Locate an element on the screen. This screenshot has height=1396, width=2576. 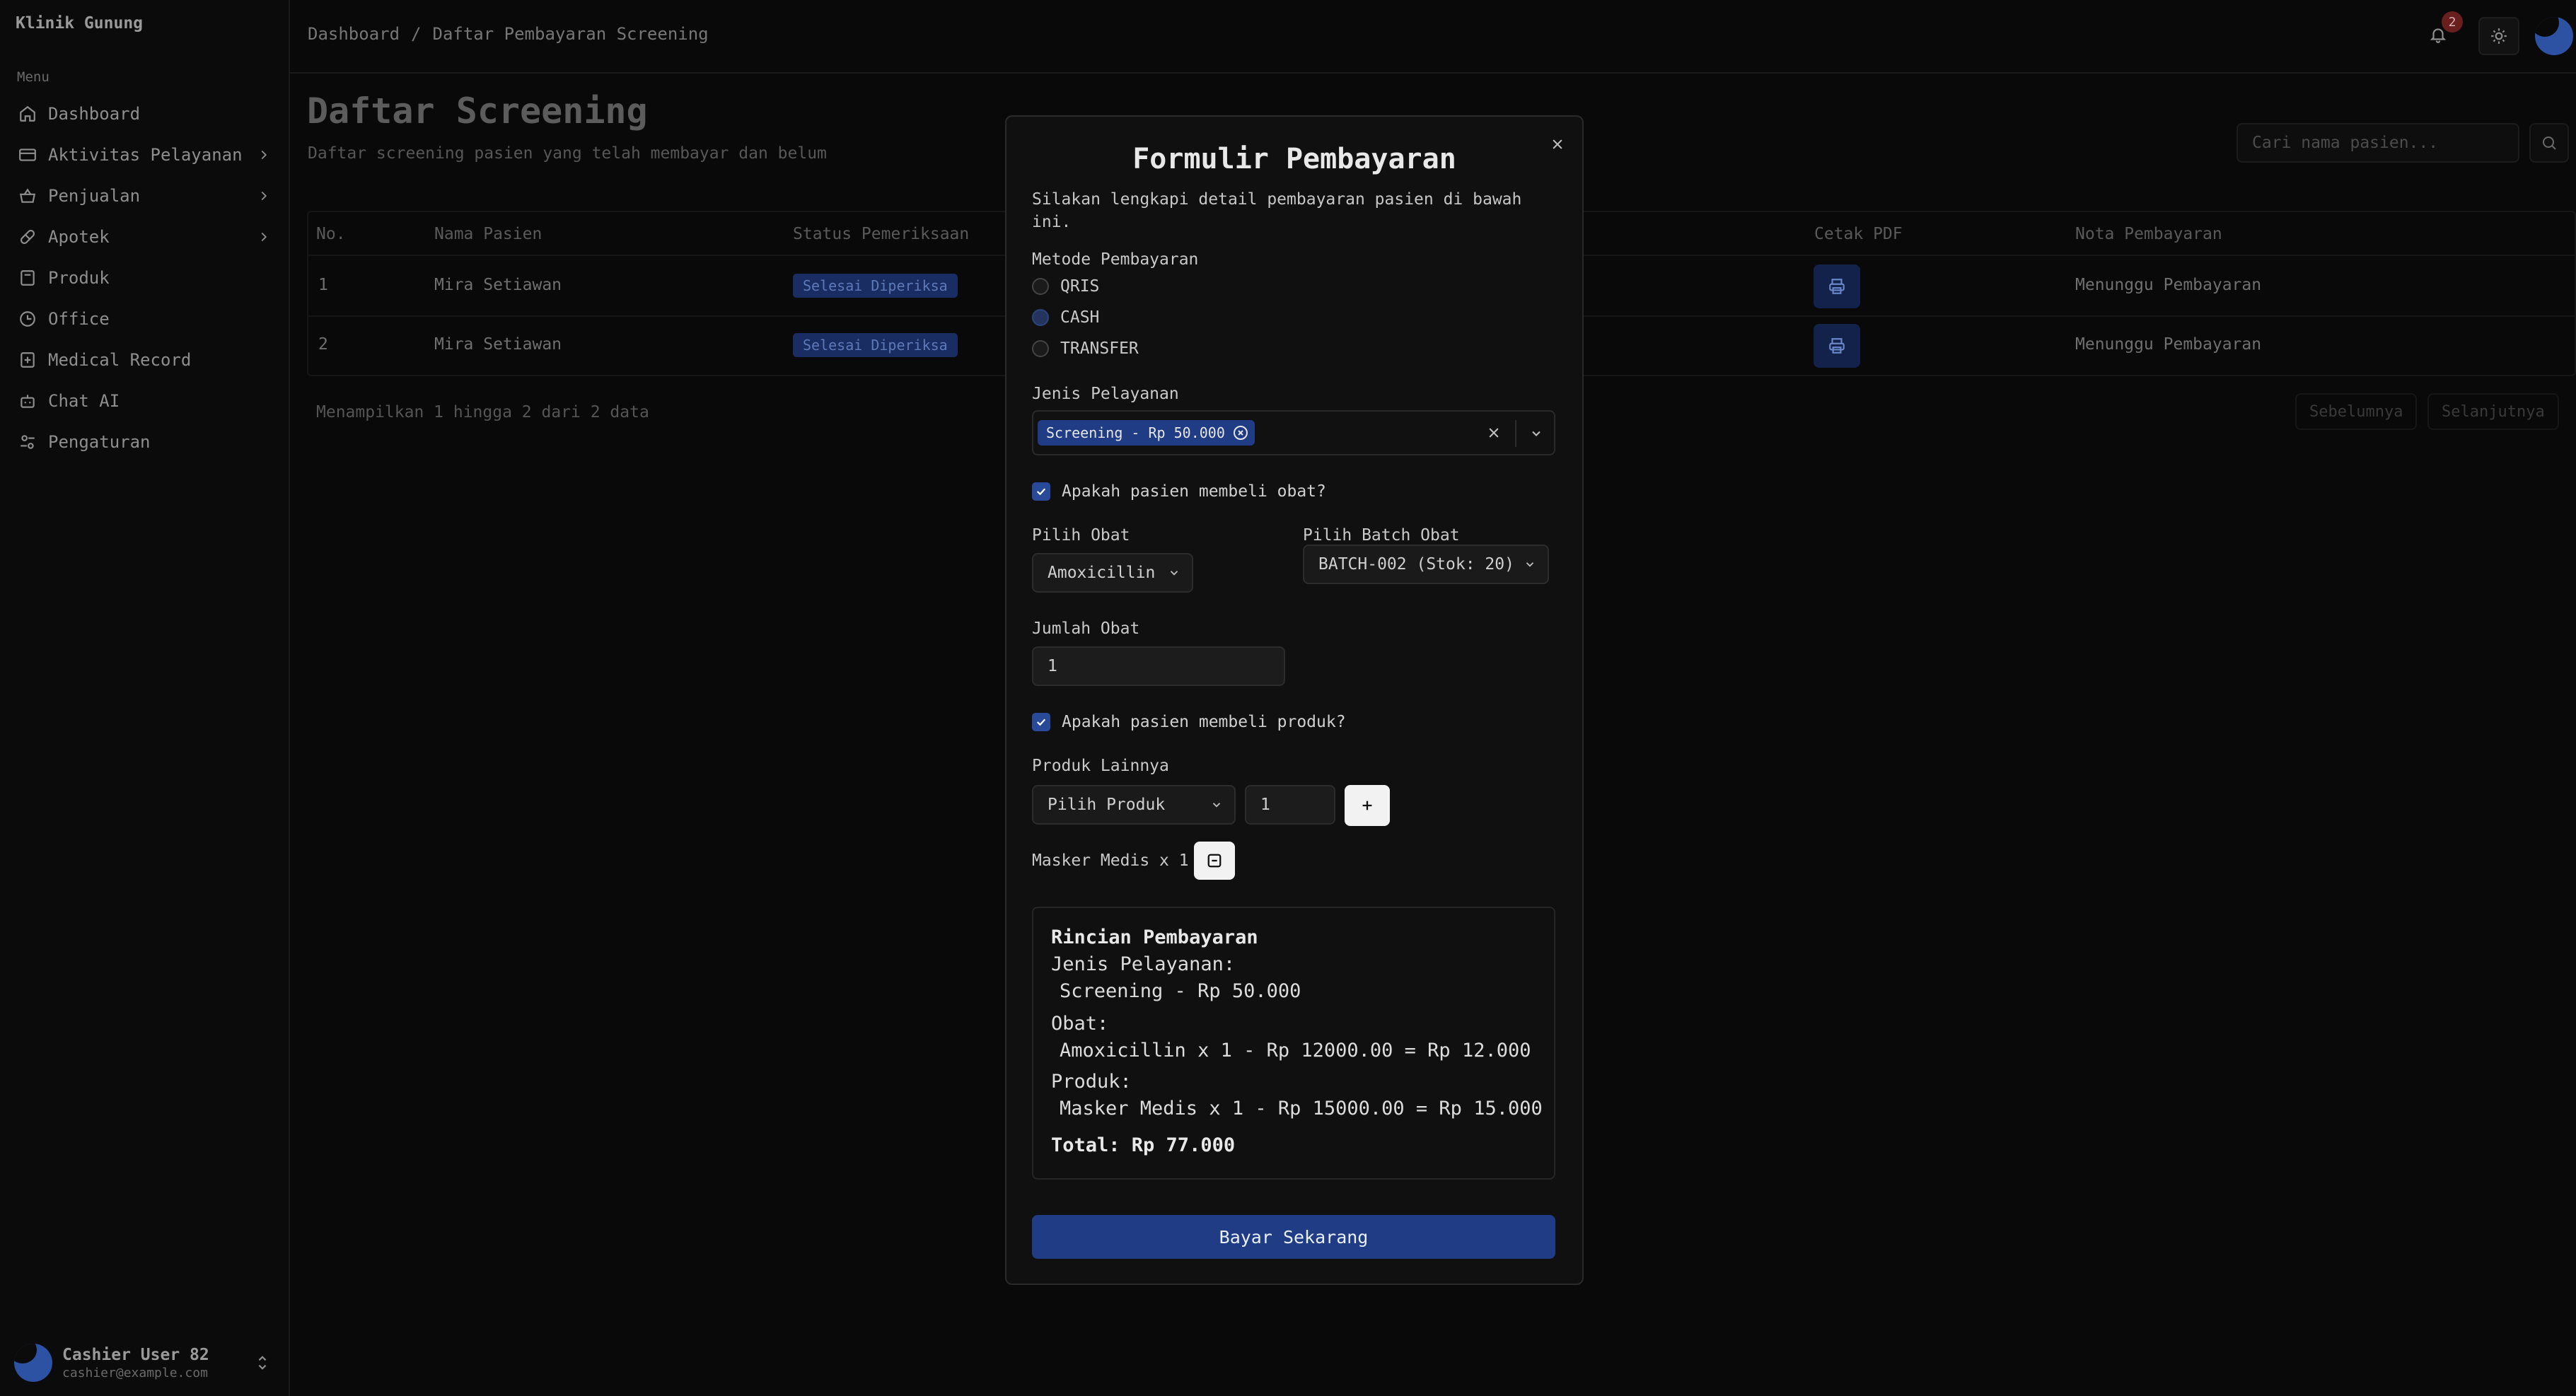
menu-label: Menu is located at coordinates (33, 77).